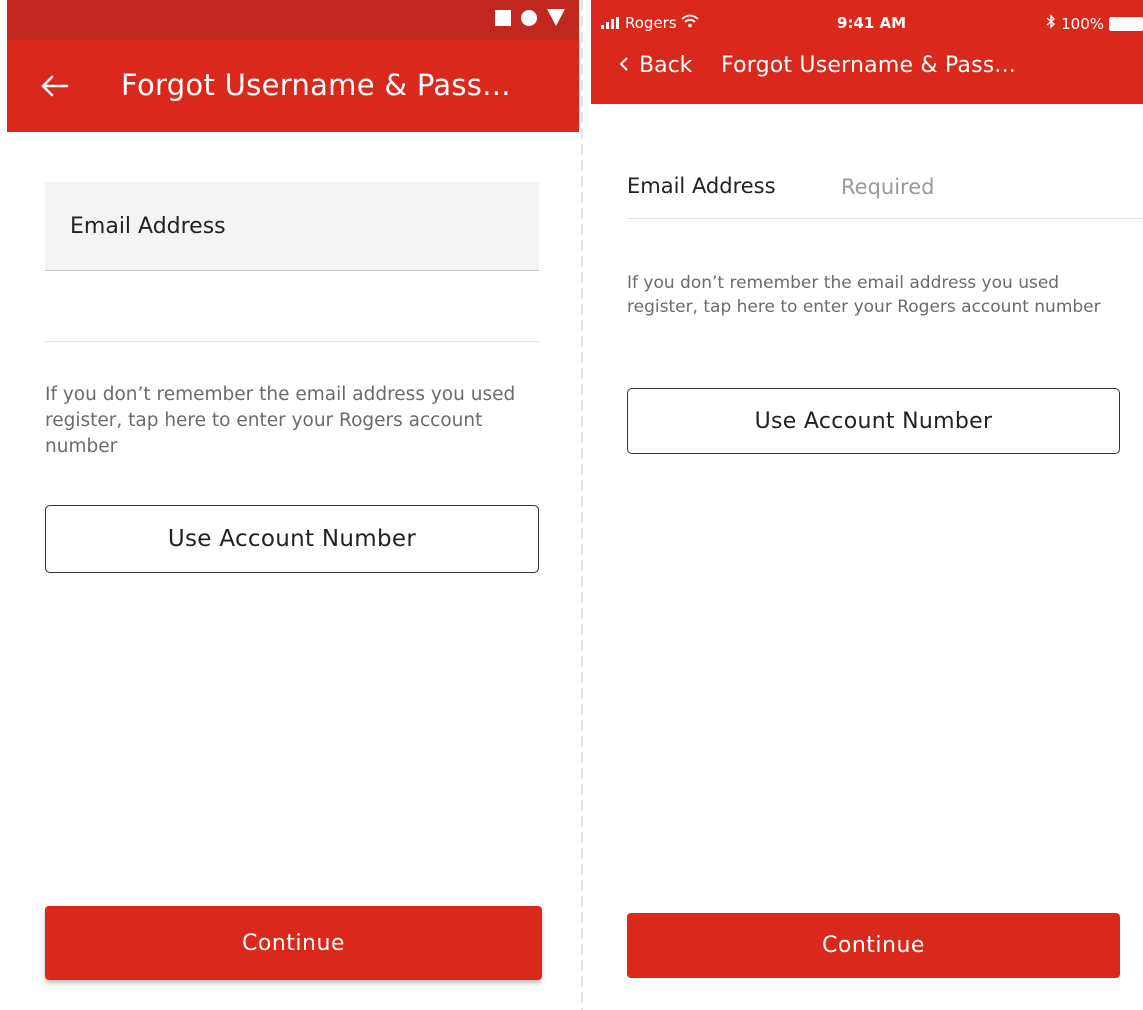  Describe the element at coordinates (666, 65) in the screenshot. I see `back-label: Back` at that location.